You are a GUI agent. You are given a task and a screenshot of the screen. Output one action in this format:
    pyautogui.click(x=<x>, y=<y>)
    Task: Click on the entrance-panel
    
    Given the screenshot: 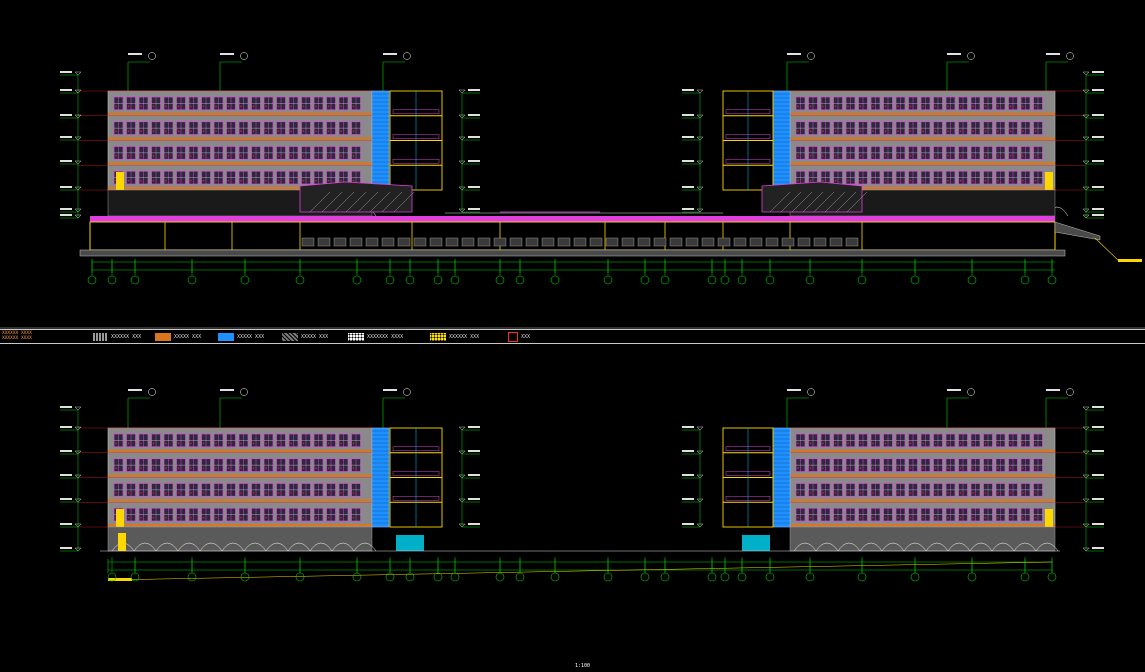 What is the action you would take?
    pyautogui.click(x=1049, y=181)
    